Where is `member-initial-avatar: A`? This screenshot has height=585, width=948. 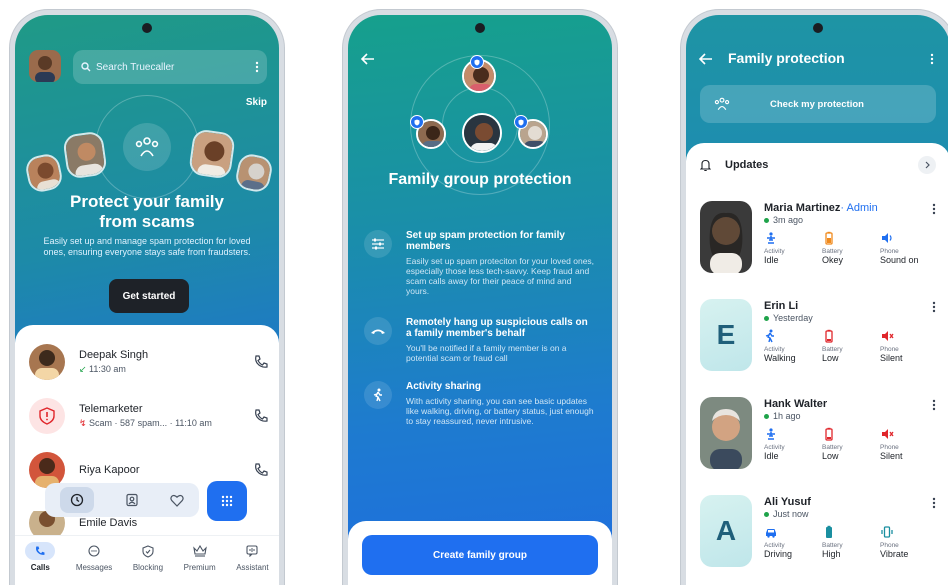 member-initial-avatar: A is located at coordinates (726, 531).